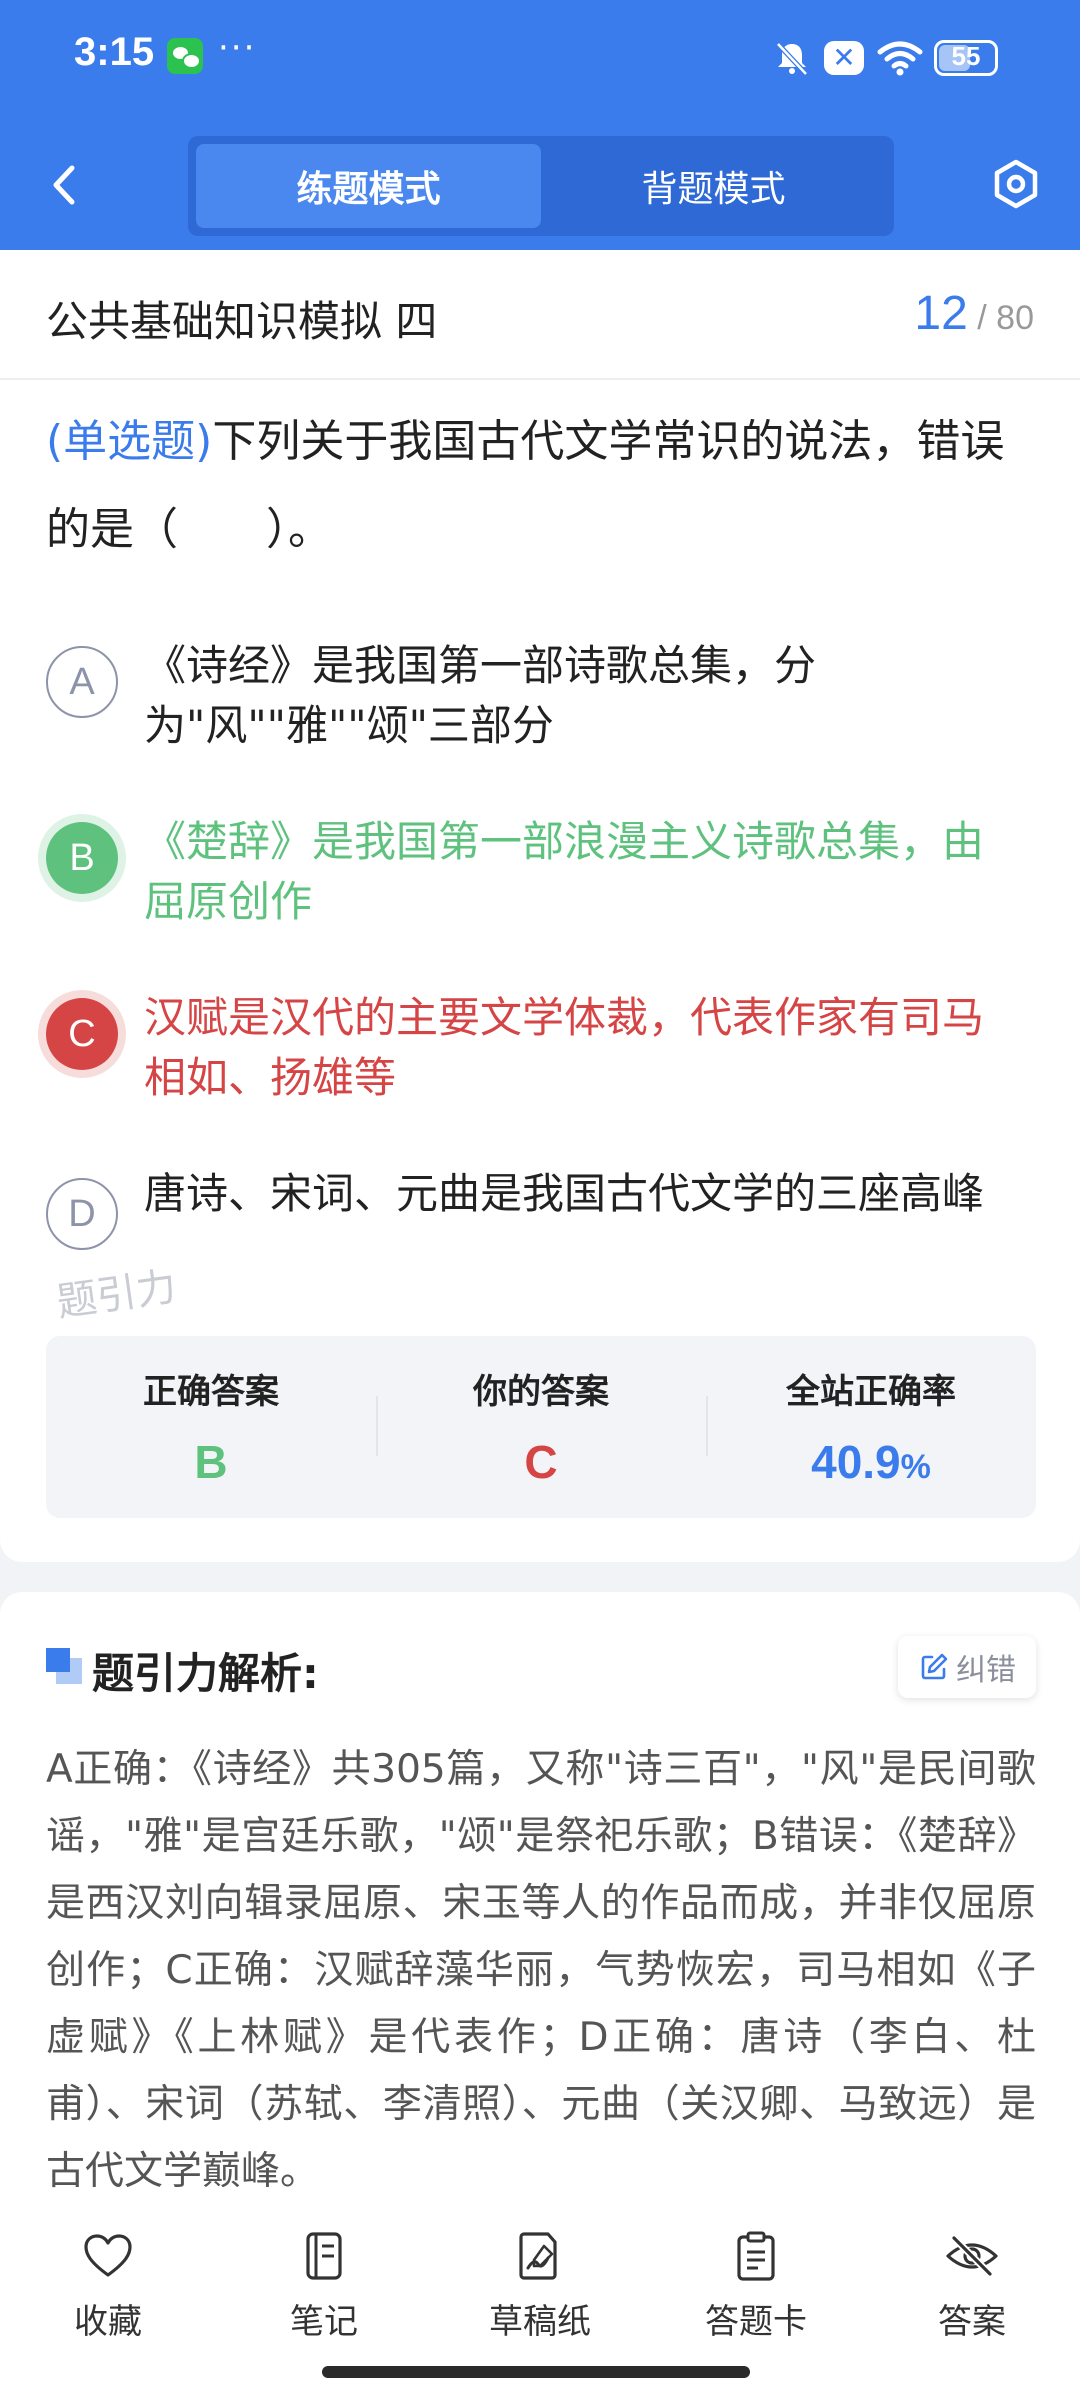 Image resolution: width=1080 pixels, height=2400 pixels. I want to click on status-time: 3:15, so click(114, 52).